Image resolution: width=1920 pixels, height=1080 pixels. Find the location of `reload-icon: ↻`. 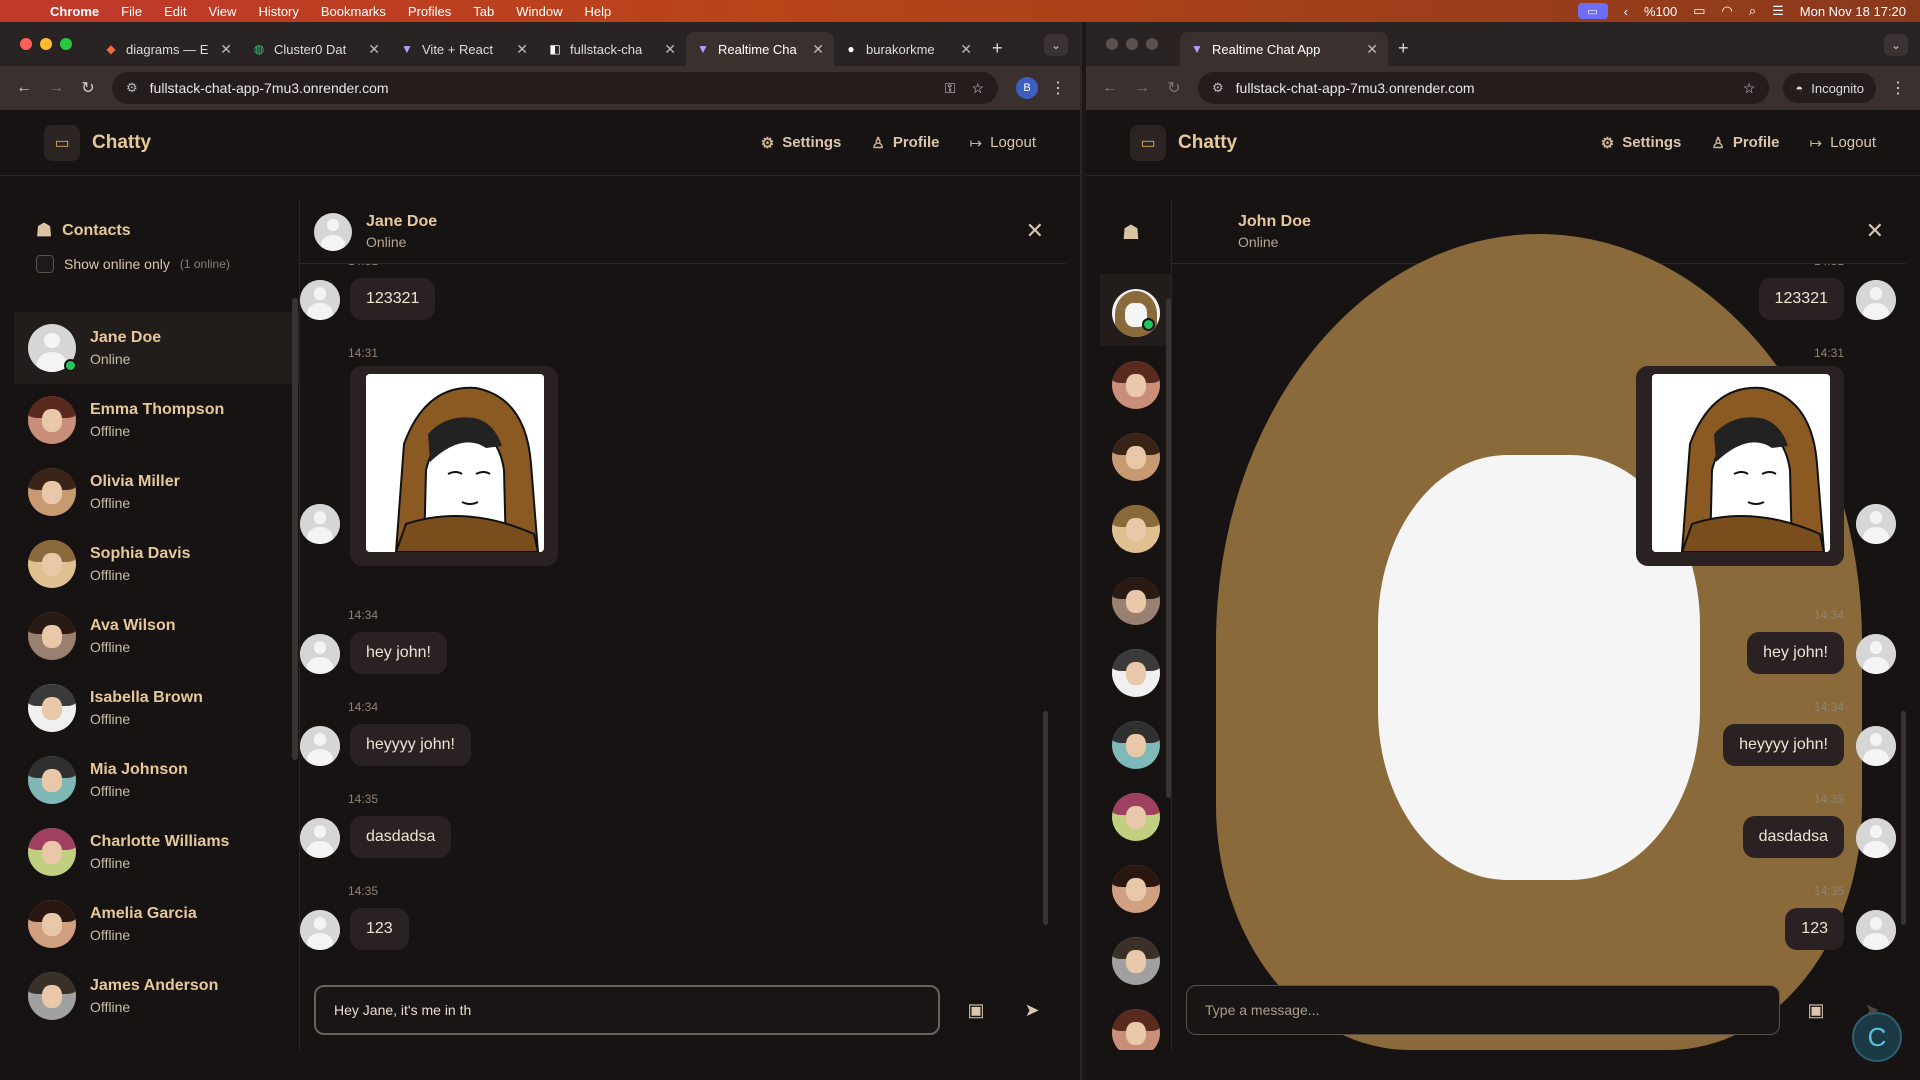

reload-icon: ↻ is located at coordinates (88, 88).